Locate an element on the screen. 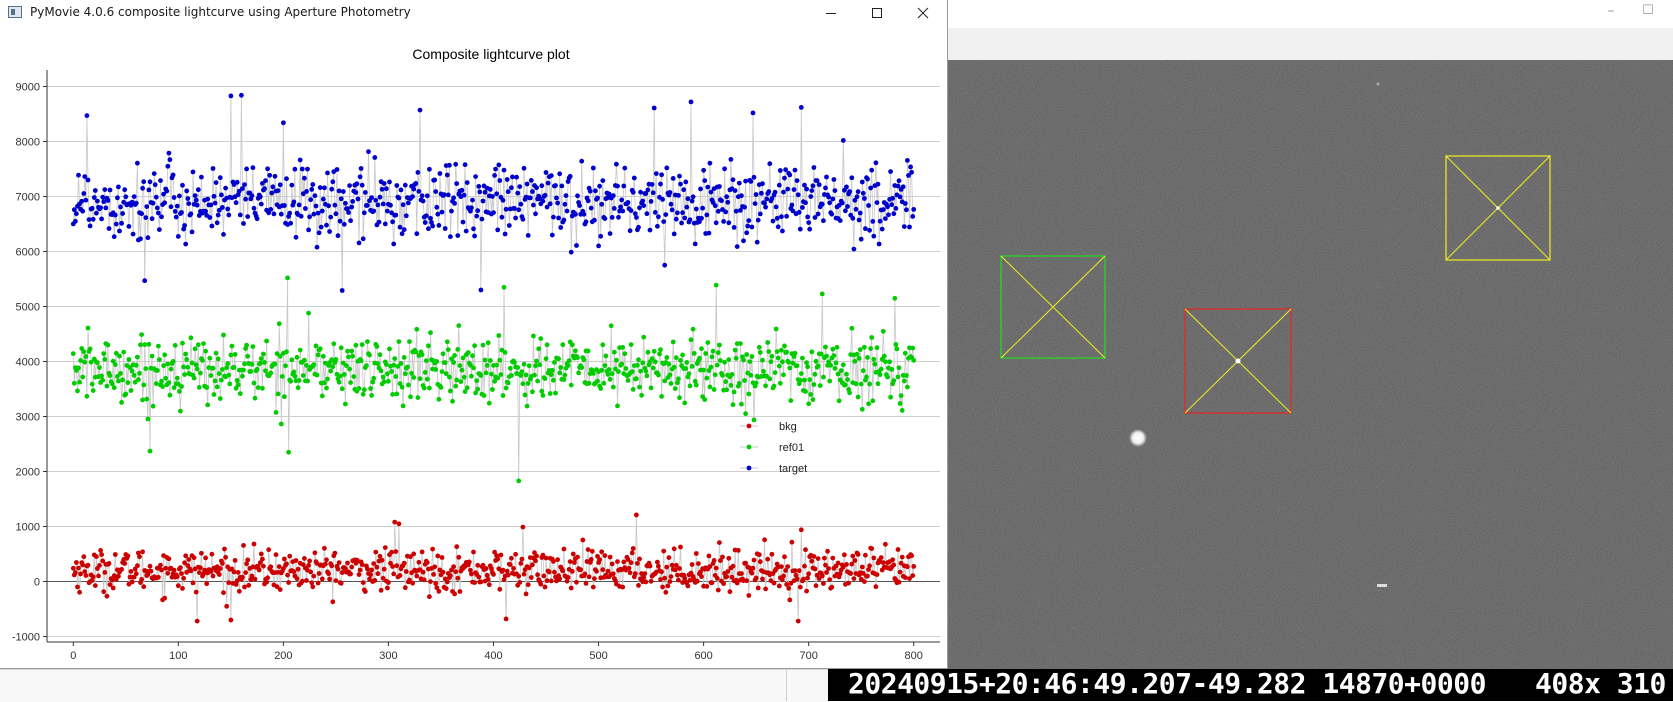 This screenshot has height=702, width=1673. maximize-button is located at coordinates (877, 13).